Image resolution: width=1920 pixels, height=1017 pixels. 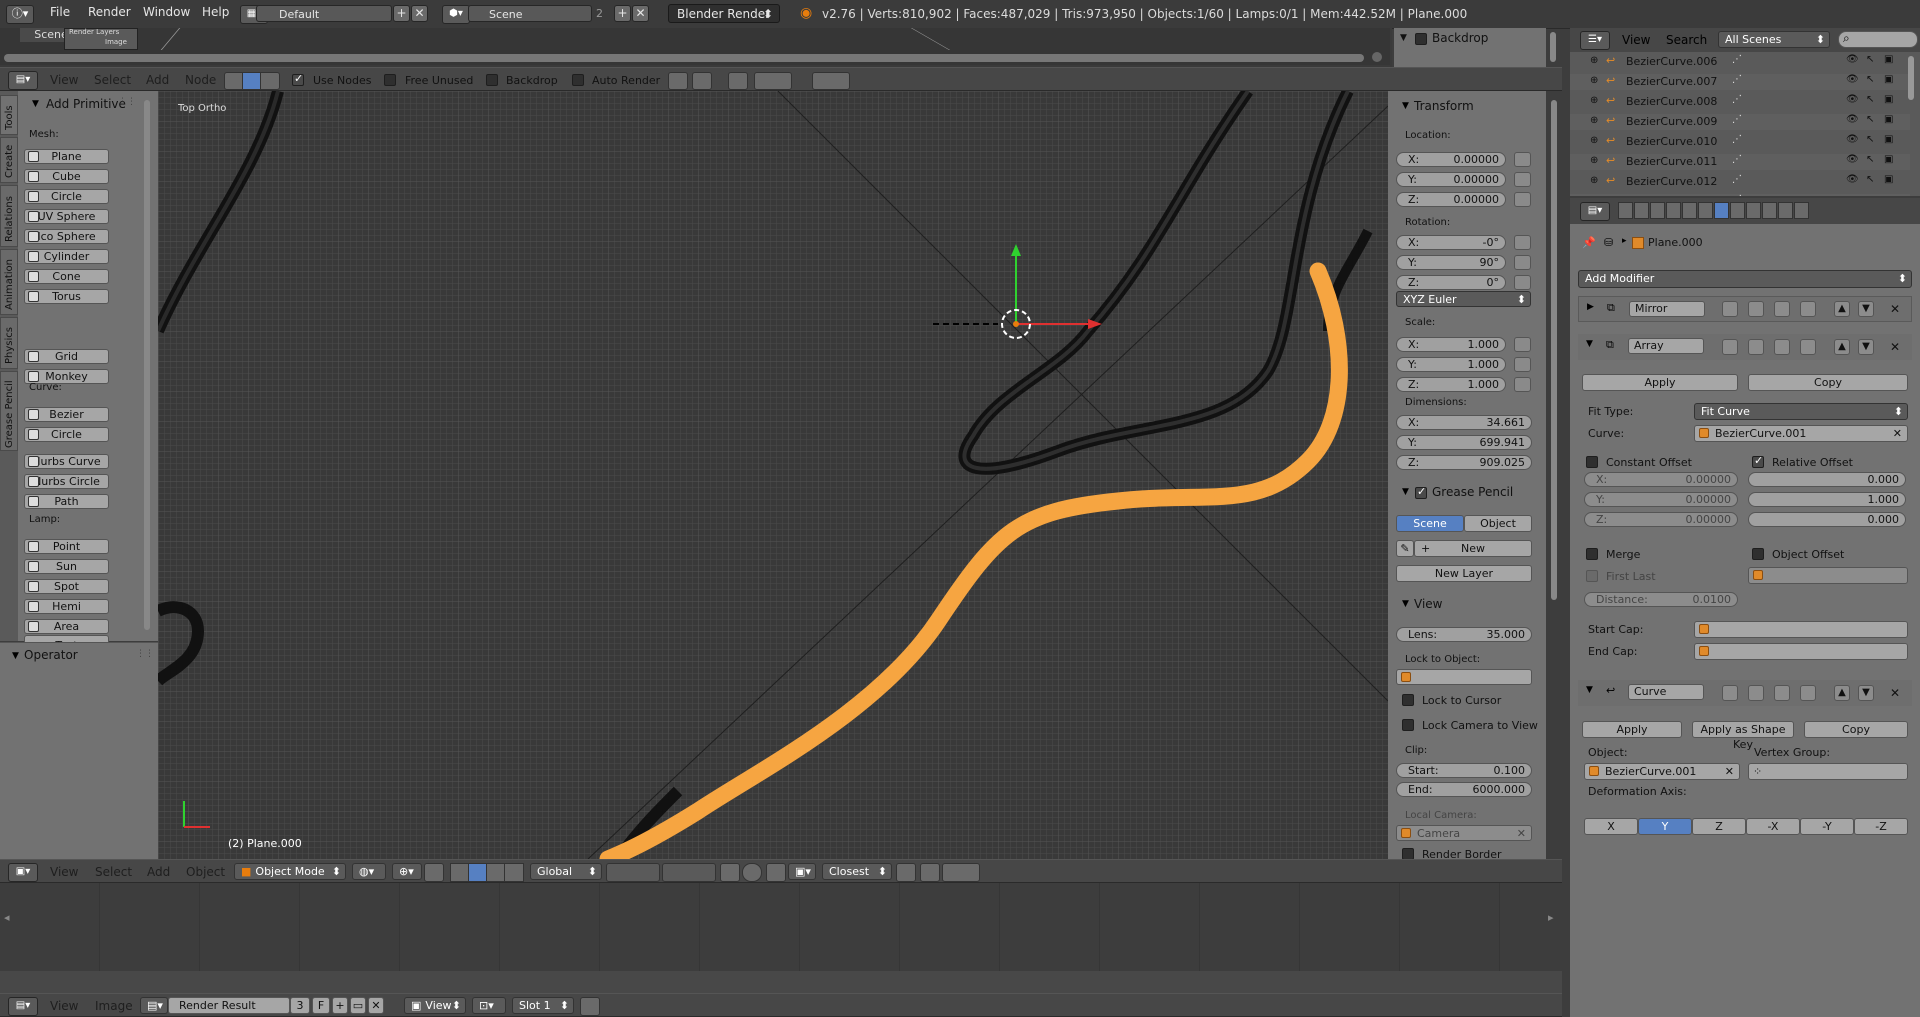 What do you see at coordinates (1408, 700) in the screenshot?
I see `lock-to-cursor-checkbox` at bounding box center [1408, 700].